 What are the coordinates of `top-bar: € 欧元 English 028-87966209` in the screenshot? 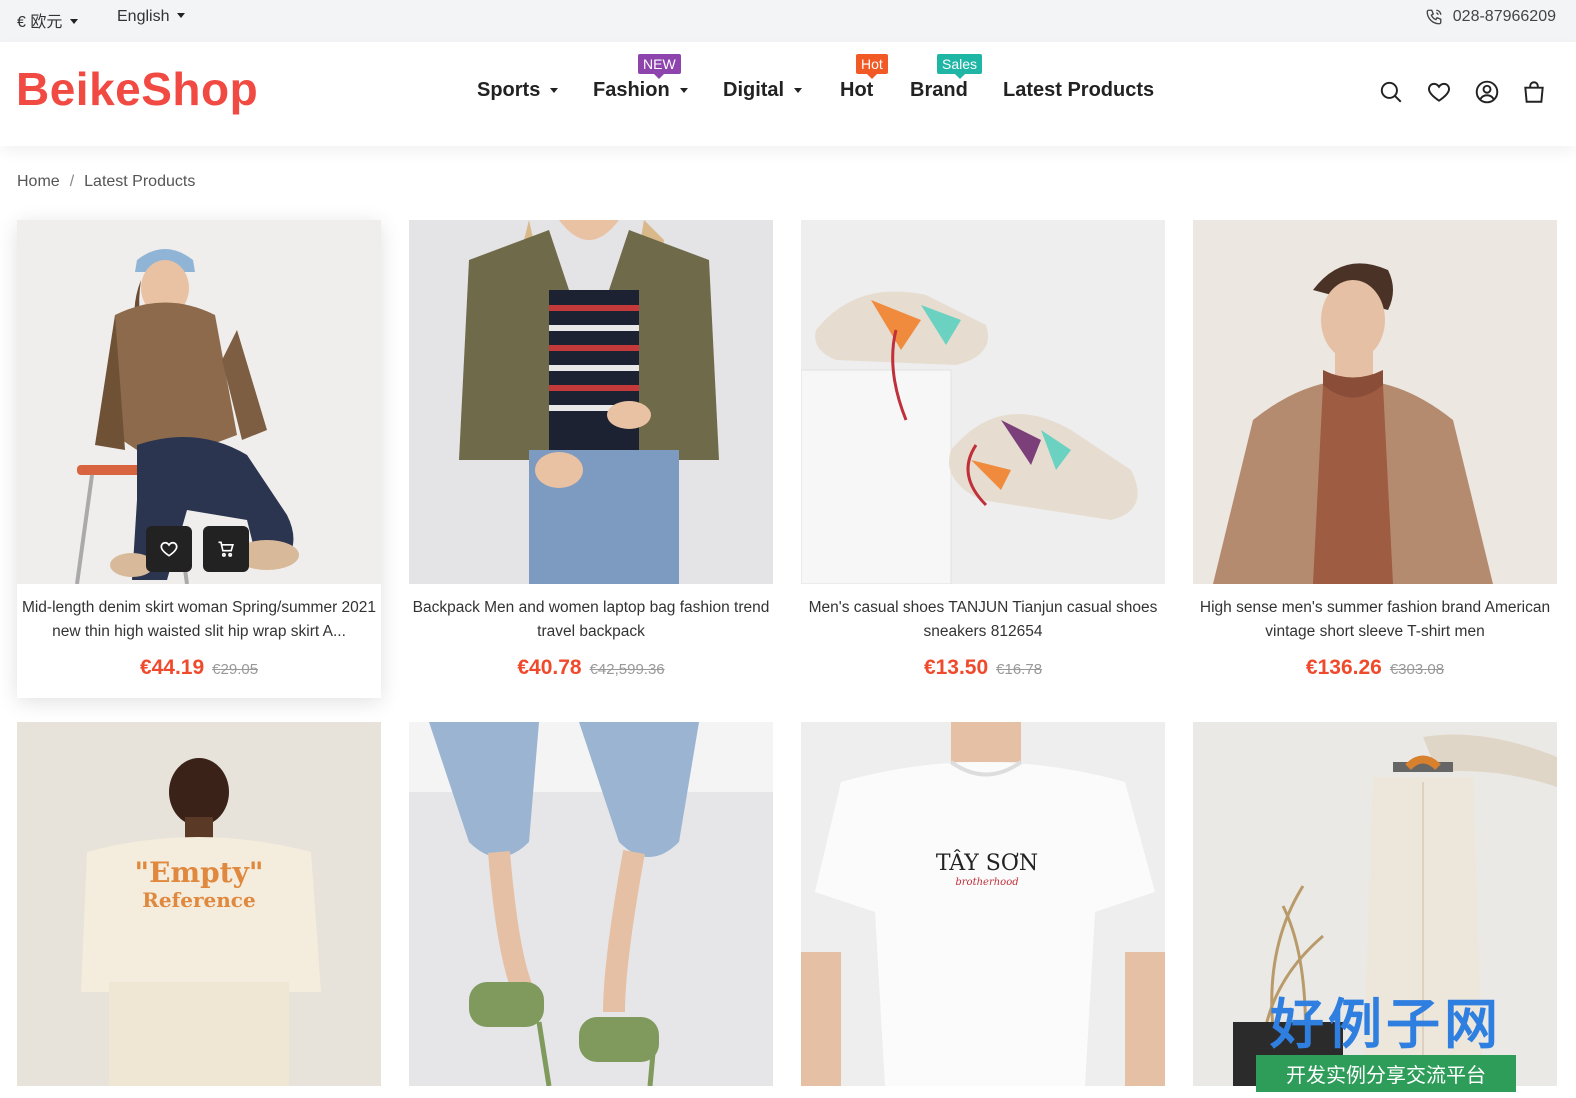 It's located at (788, 21).